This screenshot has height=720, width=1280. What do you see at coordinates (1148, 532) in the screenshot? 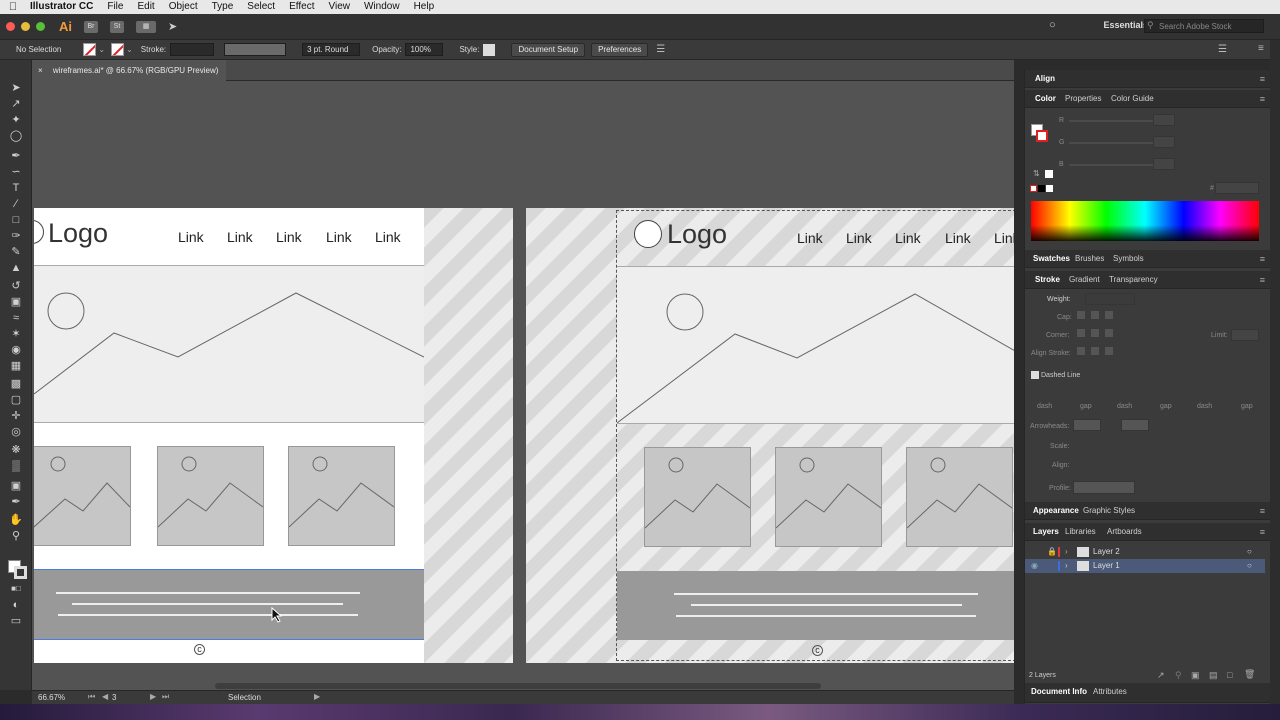
I see `layers-panel-header: Layers Libraries Artboards ≡` at bounding box center [1148, 532].